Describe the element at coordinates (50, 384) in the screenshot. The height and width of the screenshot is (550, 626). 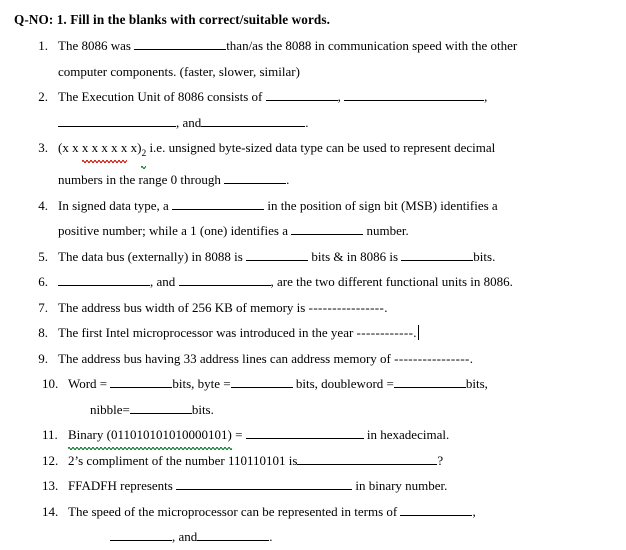
I see `question-number: 10.` at that location.